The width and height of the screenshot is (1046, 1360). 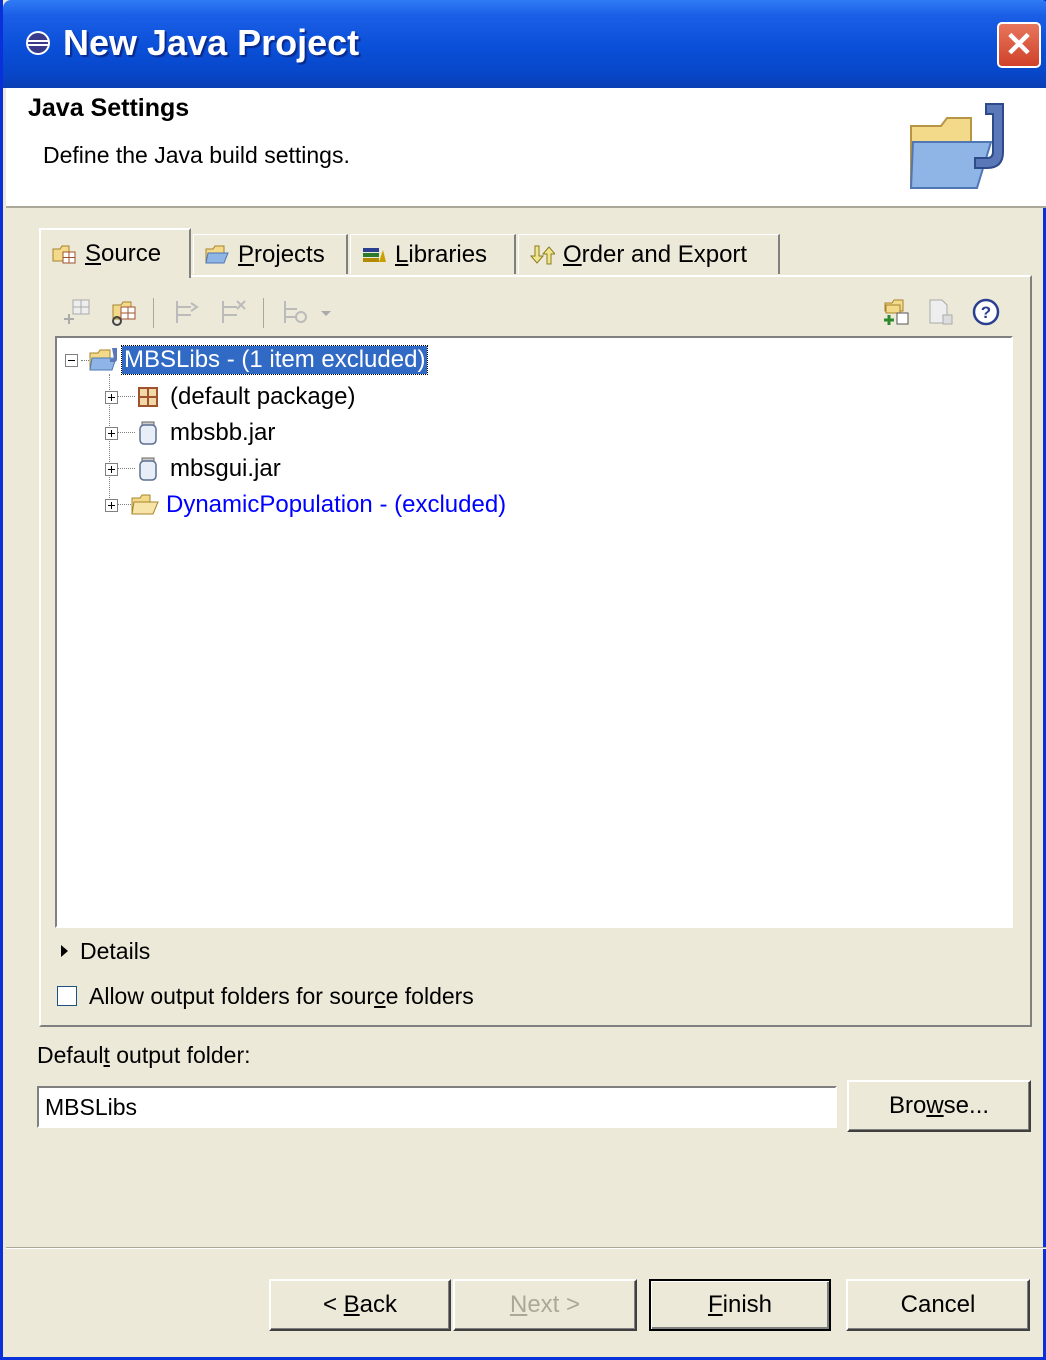 I want to click on title-bar: New Java Project ✕, so click(x=524, y=44).